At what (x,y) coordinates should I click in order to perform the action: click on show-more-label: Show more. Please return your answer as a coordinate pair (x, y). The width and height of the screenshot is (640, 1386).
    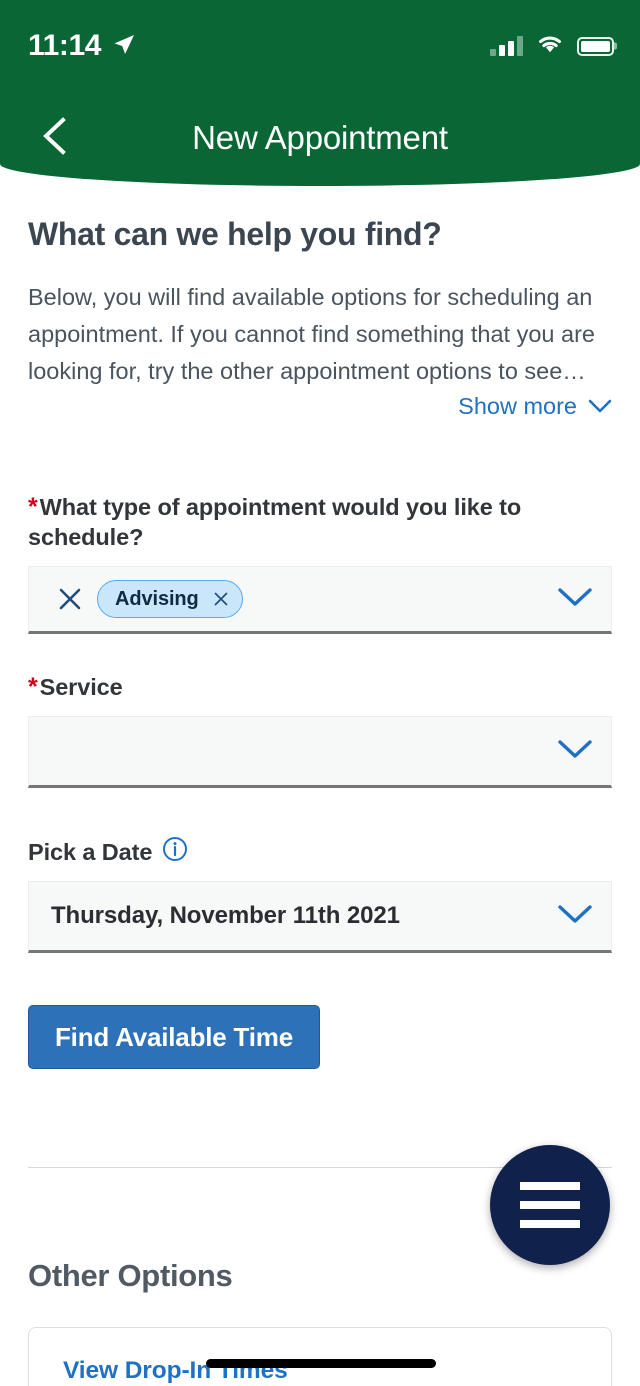
    Looking at the image, I should click on (517, 406).